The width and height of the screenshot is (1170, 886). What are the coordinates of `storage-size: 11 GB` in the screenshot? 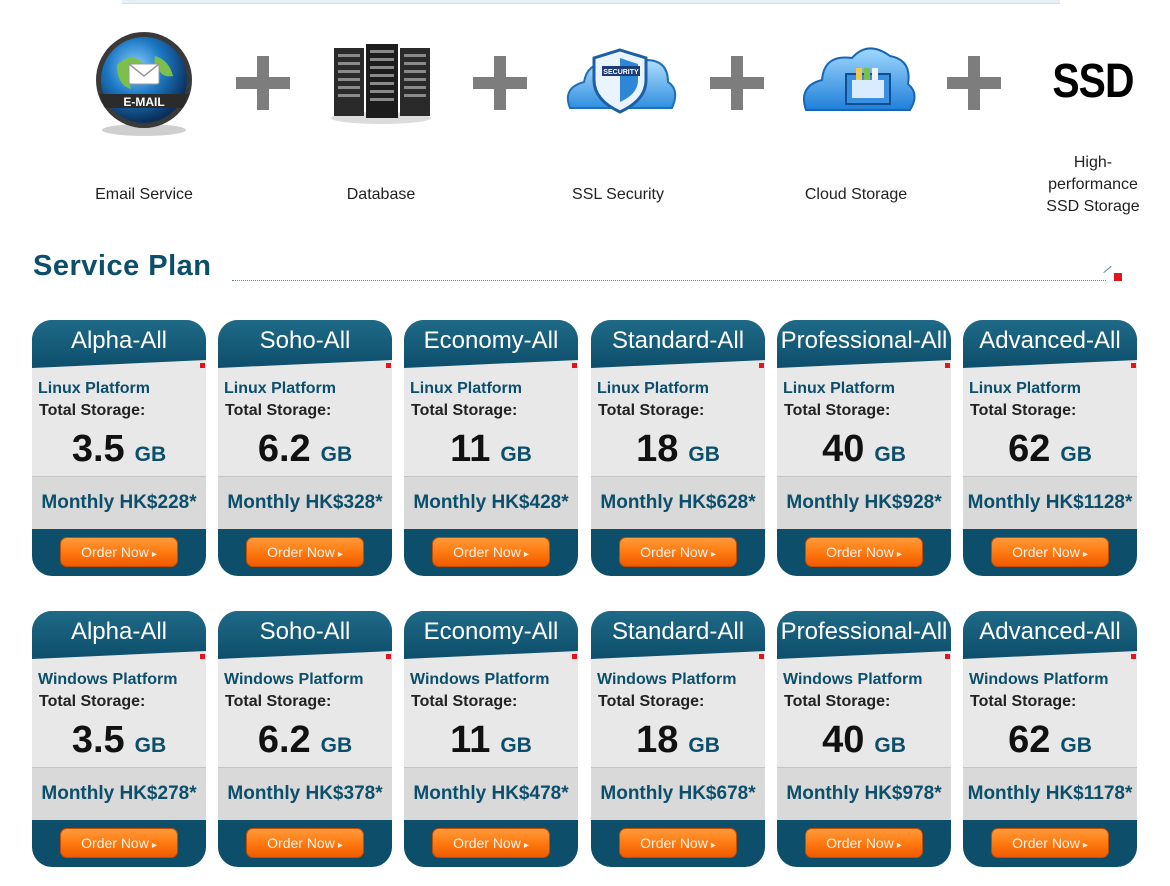 It's located at (491, 740).